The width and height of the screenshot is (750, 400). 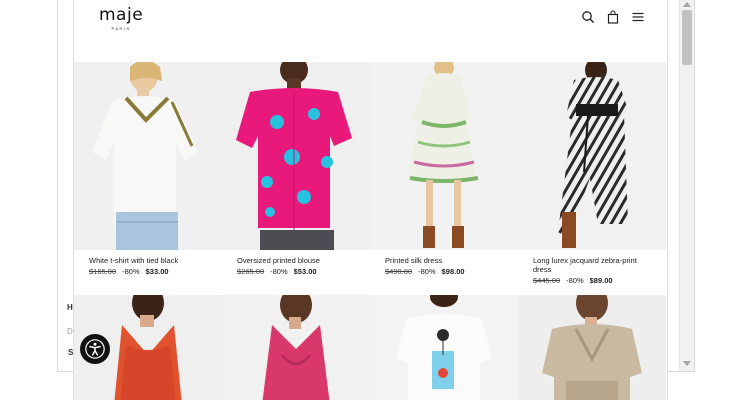 I want to click on original-price: $490.00, so click(x=399, y=271).